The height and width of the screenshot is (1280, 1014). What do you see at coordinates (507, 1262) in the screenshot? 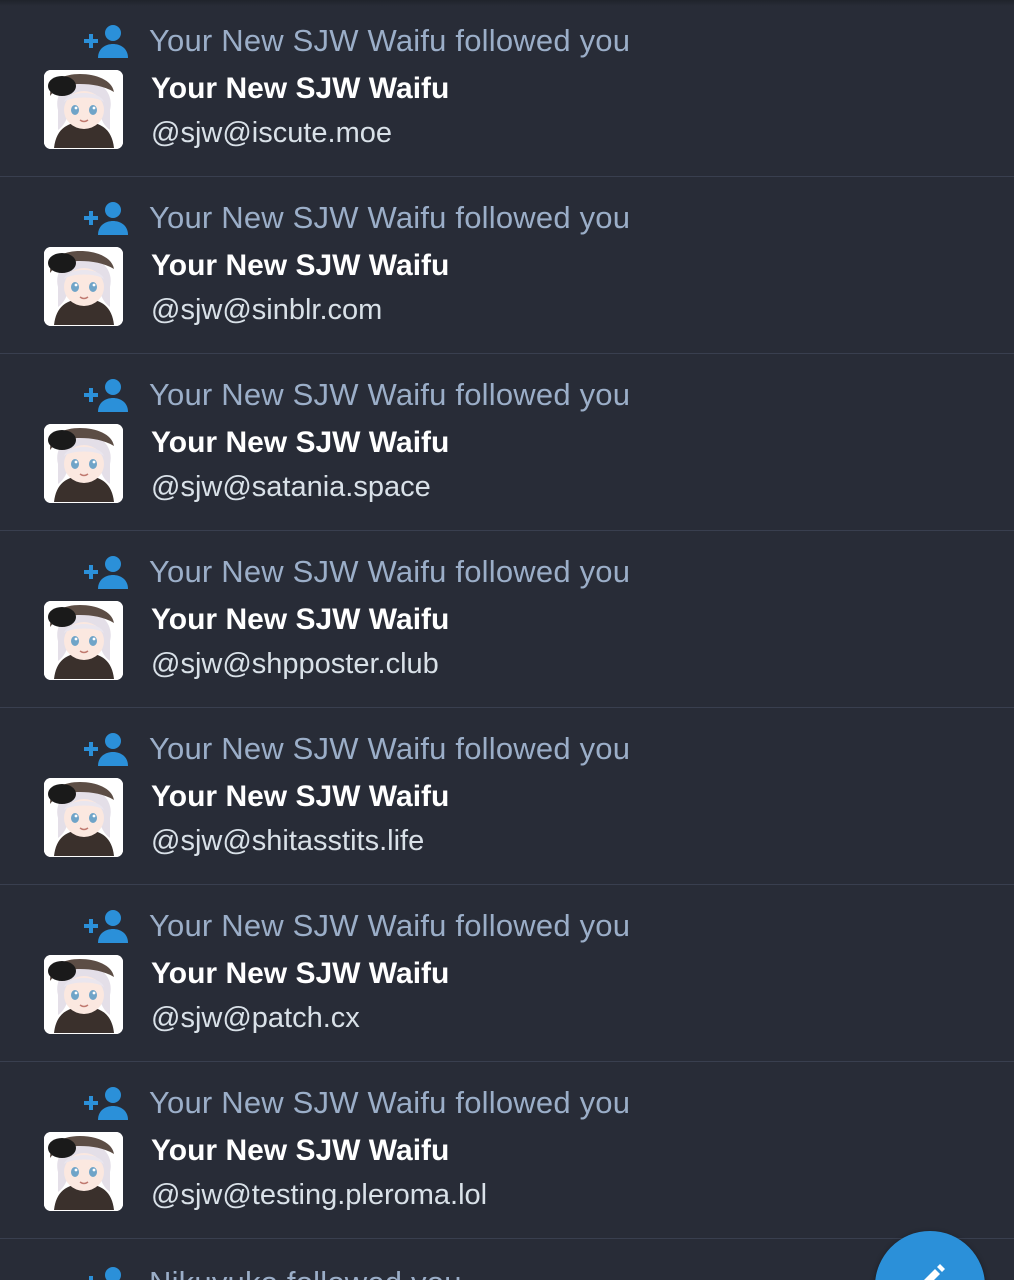
I see `notification-item-partial: Nikuyuko followed you` at bounding box center [507, 1262].